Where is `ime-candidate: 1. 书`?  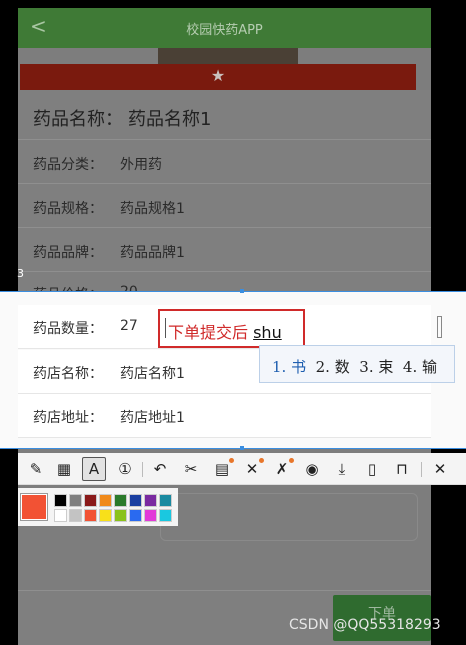 ime-candidate: 1. 书 is located at coordinates (289, 367).